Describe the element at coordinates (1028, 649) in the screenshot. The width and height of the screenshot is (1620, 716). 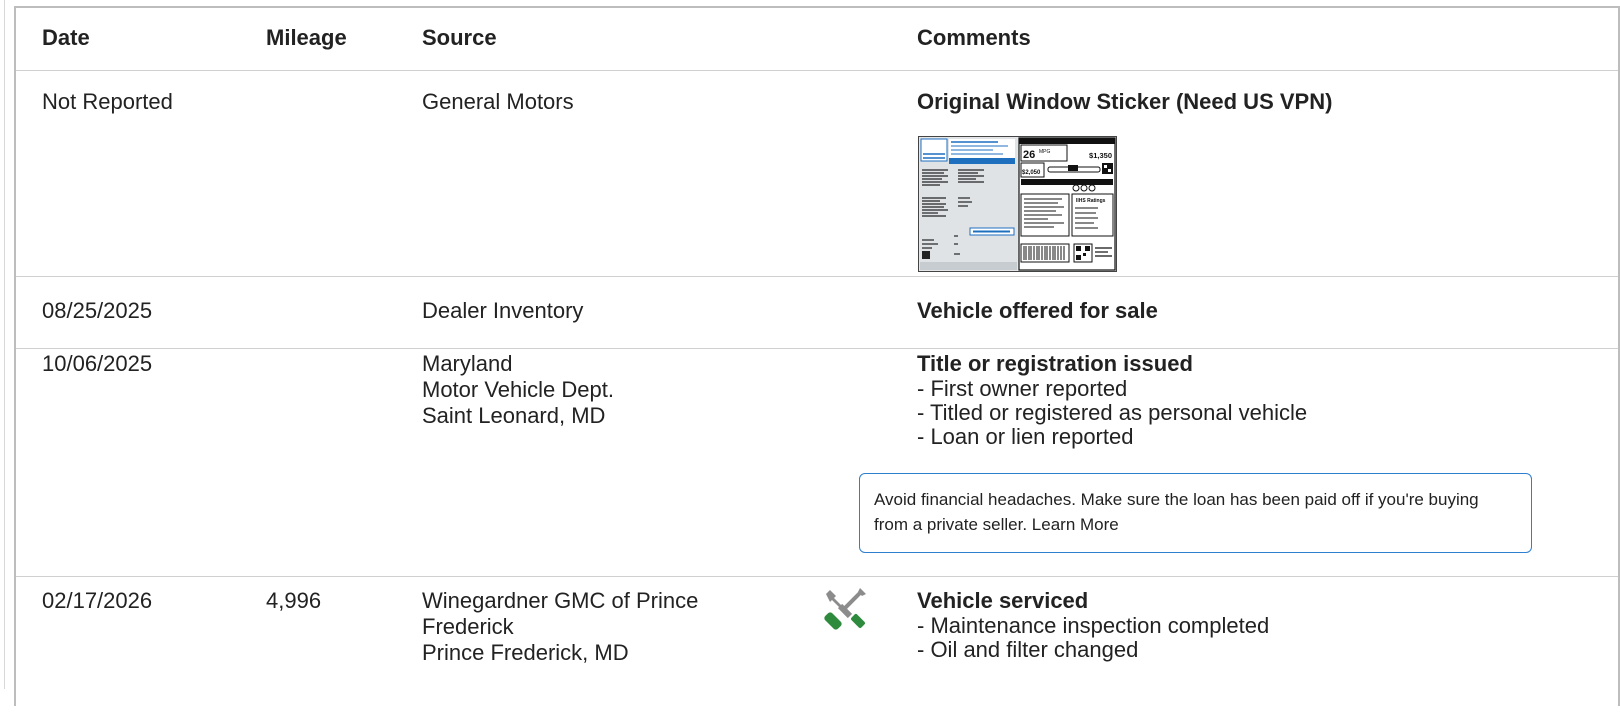
I see `comment-detail: - Oil and filter changed` at that location.